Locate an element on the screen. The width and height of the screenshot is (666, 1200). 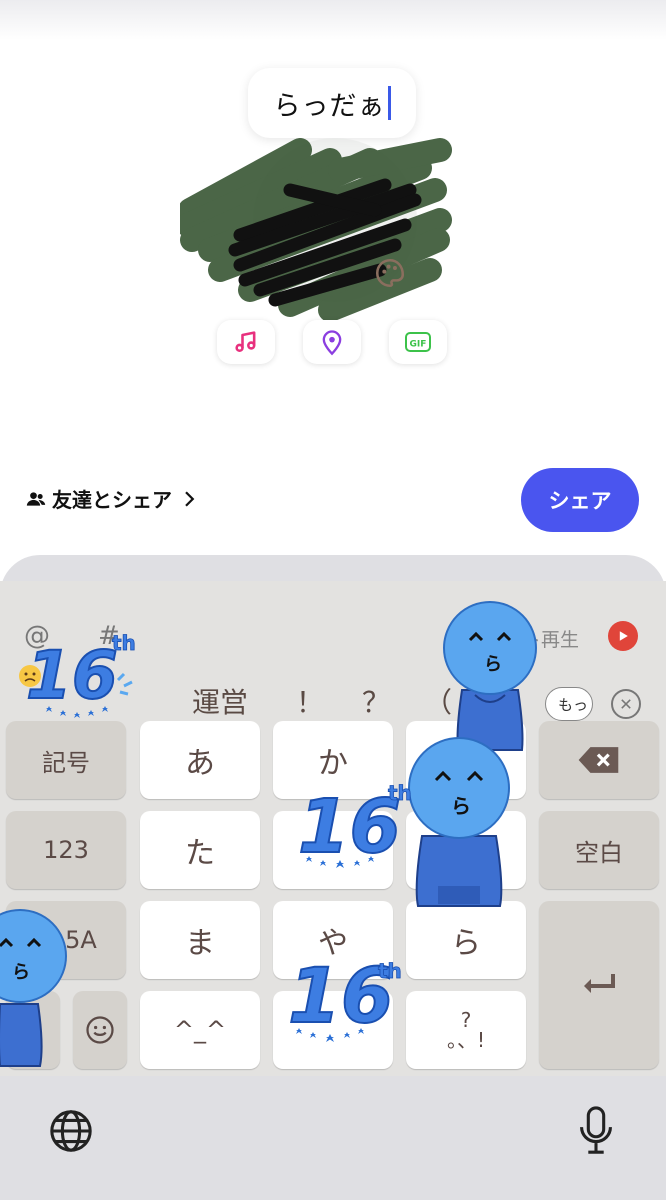
location-button is located at coordinates (332, 342).